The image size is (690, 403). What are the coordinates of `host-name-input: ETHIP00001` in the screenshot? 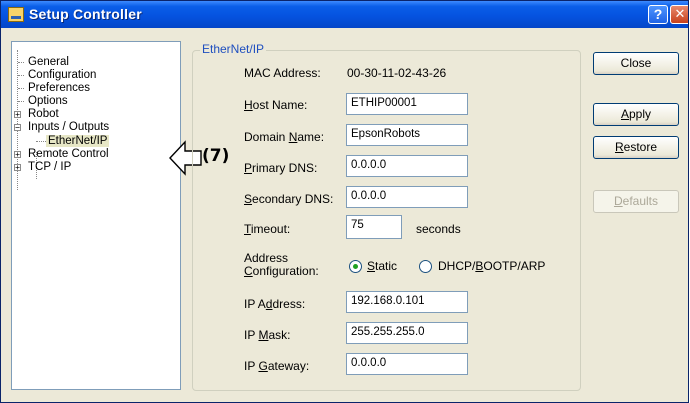 It's located at (407, 104).